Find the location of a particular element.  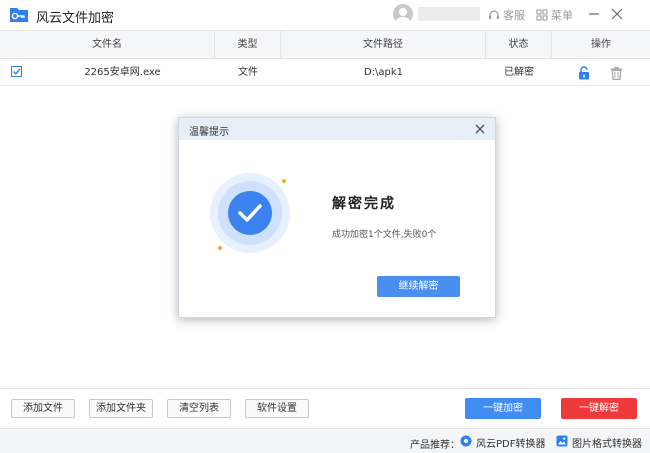

file-status-cell: 已解密 is located at coordinates (519, 72).